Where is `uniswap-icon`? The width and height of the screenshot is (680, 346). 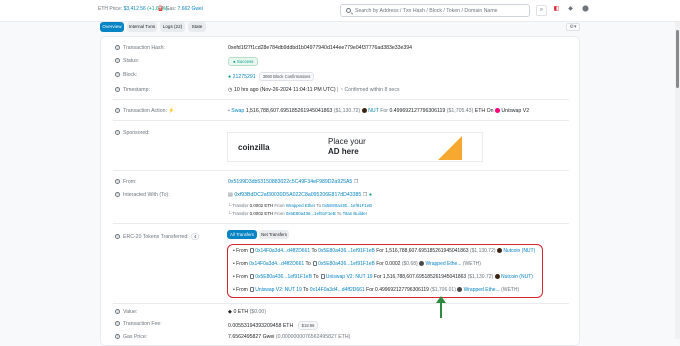 uniswap-icon is located at coordinates (497, 111).